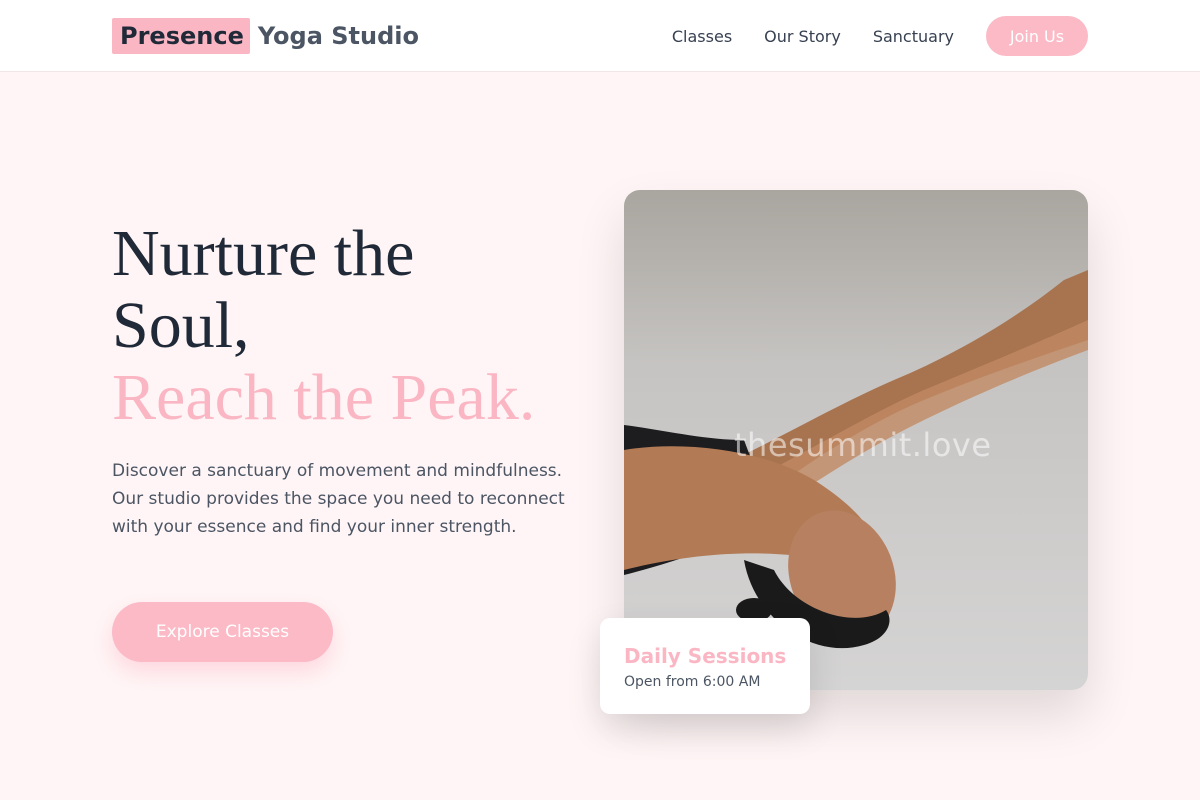  Describe the element at coordinates (338, 36) in the screenshot. I see `logo-text: Yoga Studio` at that location.